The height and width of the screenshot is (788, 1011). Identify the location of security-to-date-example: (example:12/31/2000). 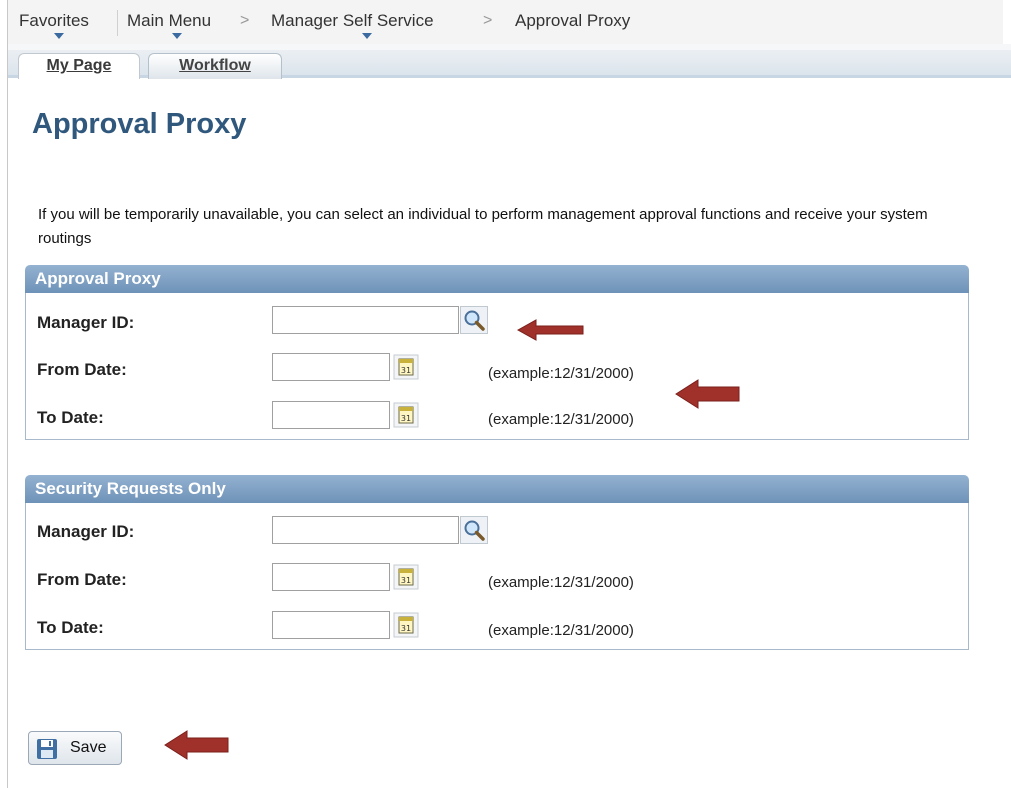
(561, 630).